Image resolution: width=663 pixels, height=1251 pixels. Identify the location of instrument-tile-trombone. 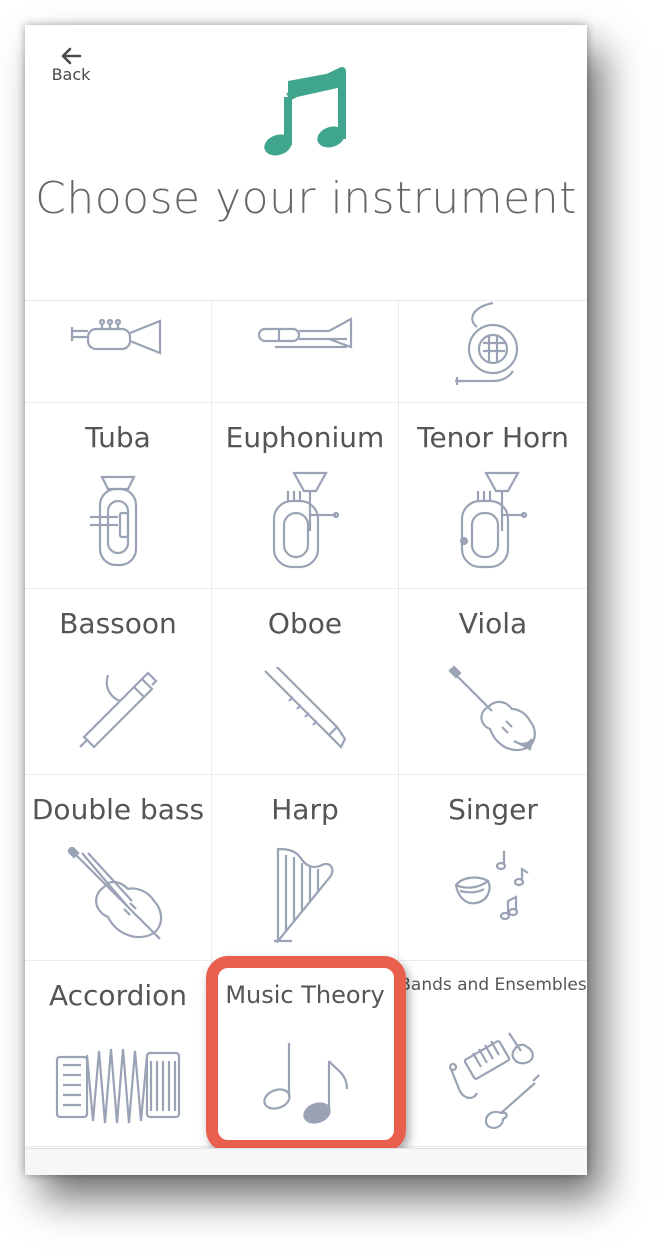
(305, 352).